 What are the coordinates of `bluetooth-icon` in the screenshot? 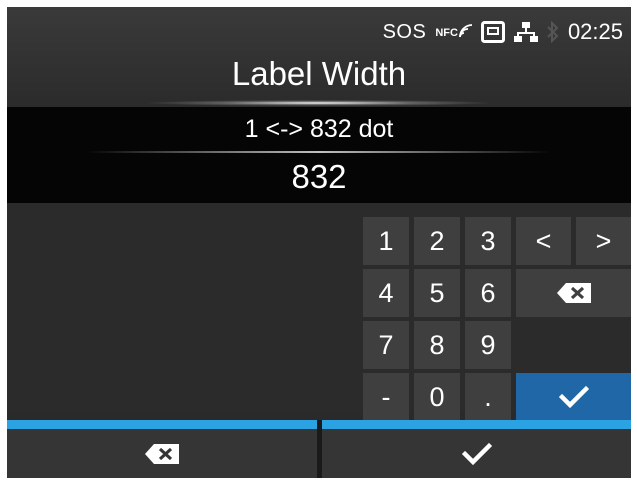 It's located at (553, 32).